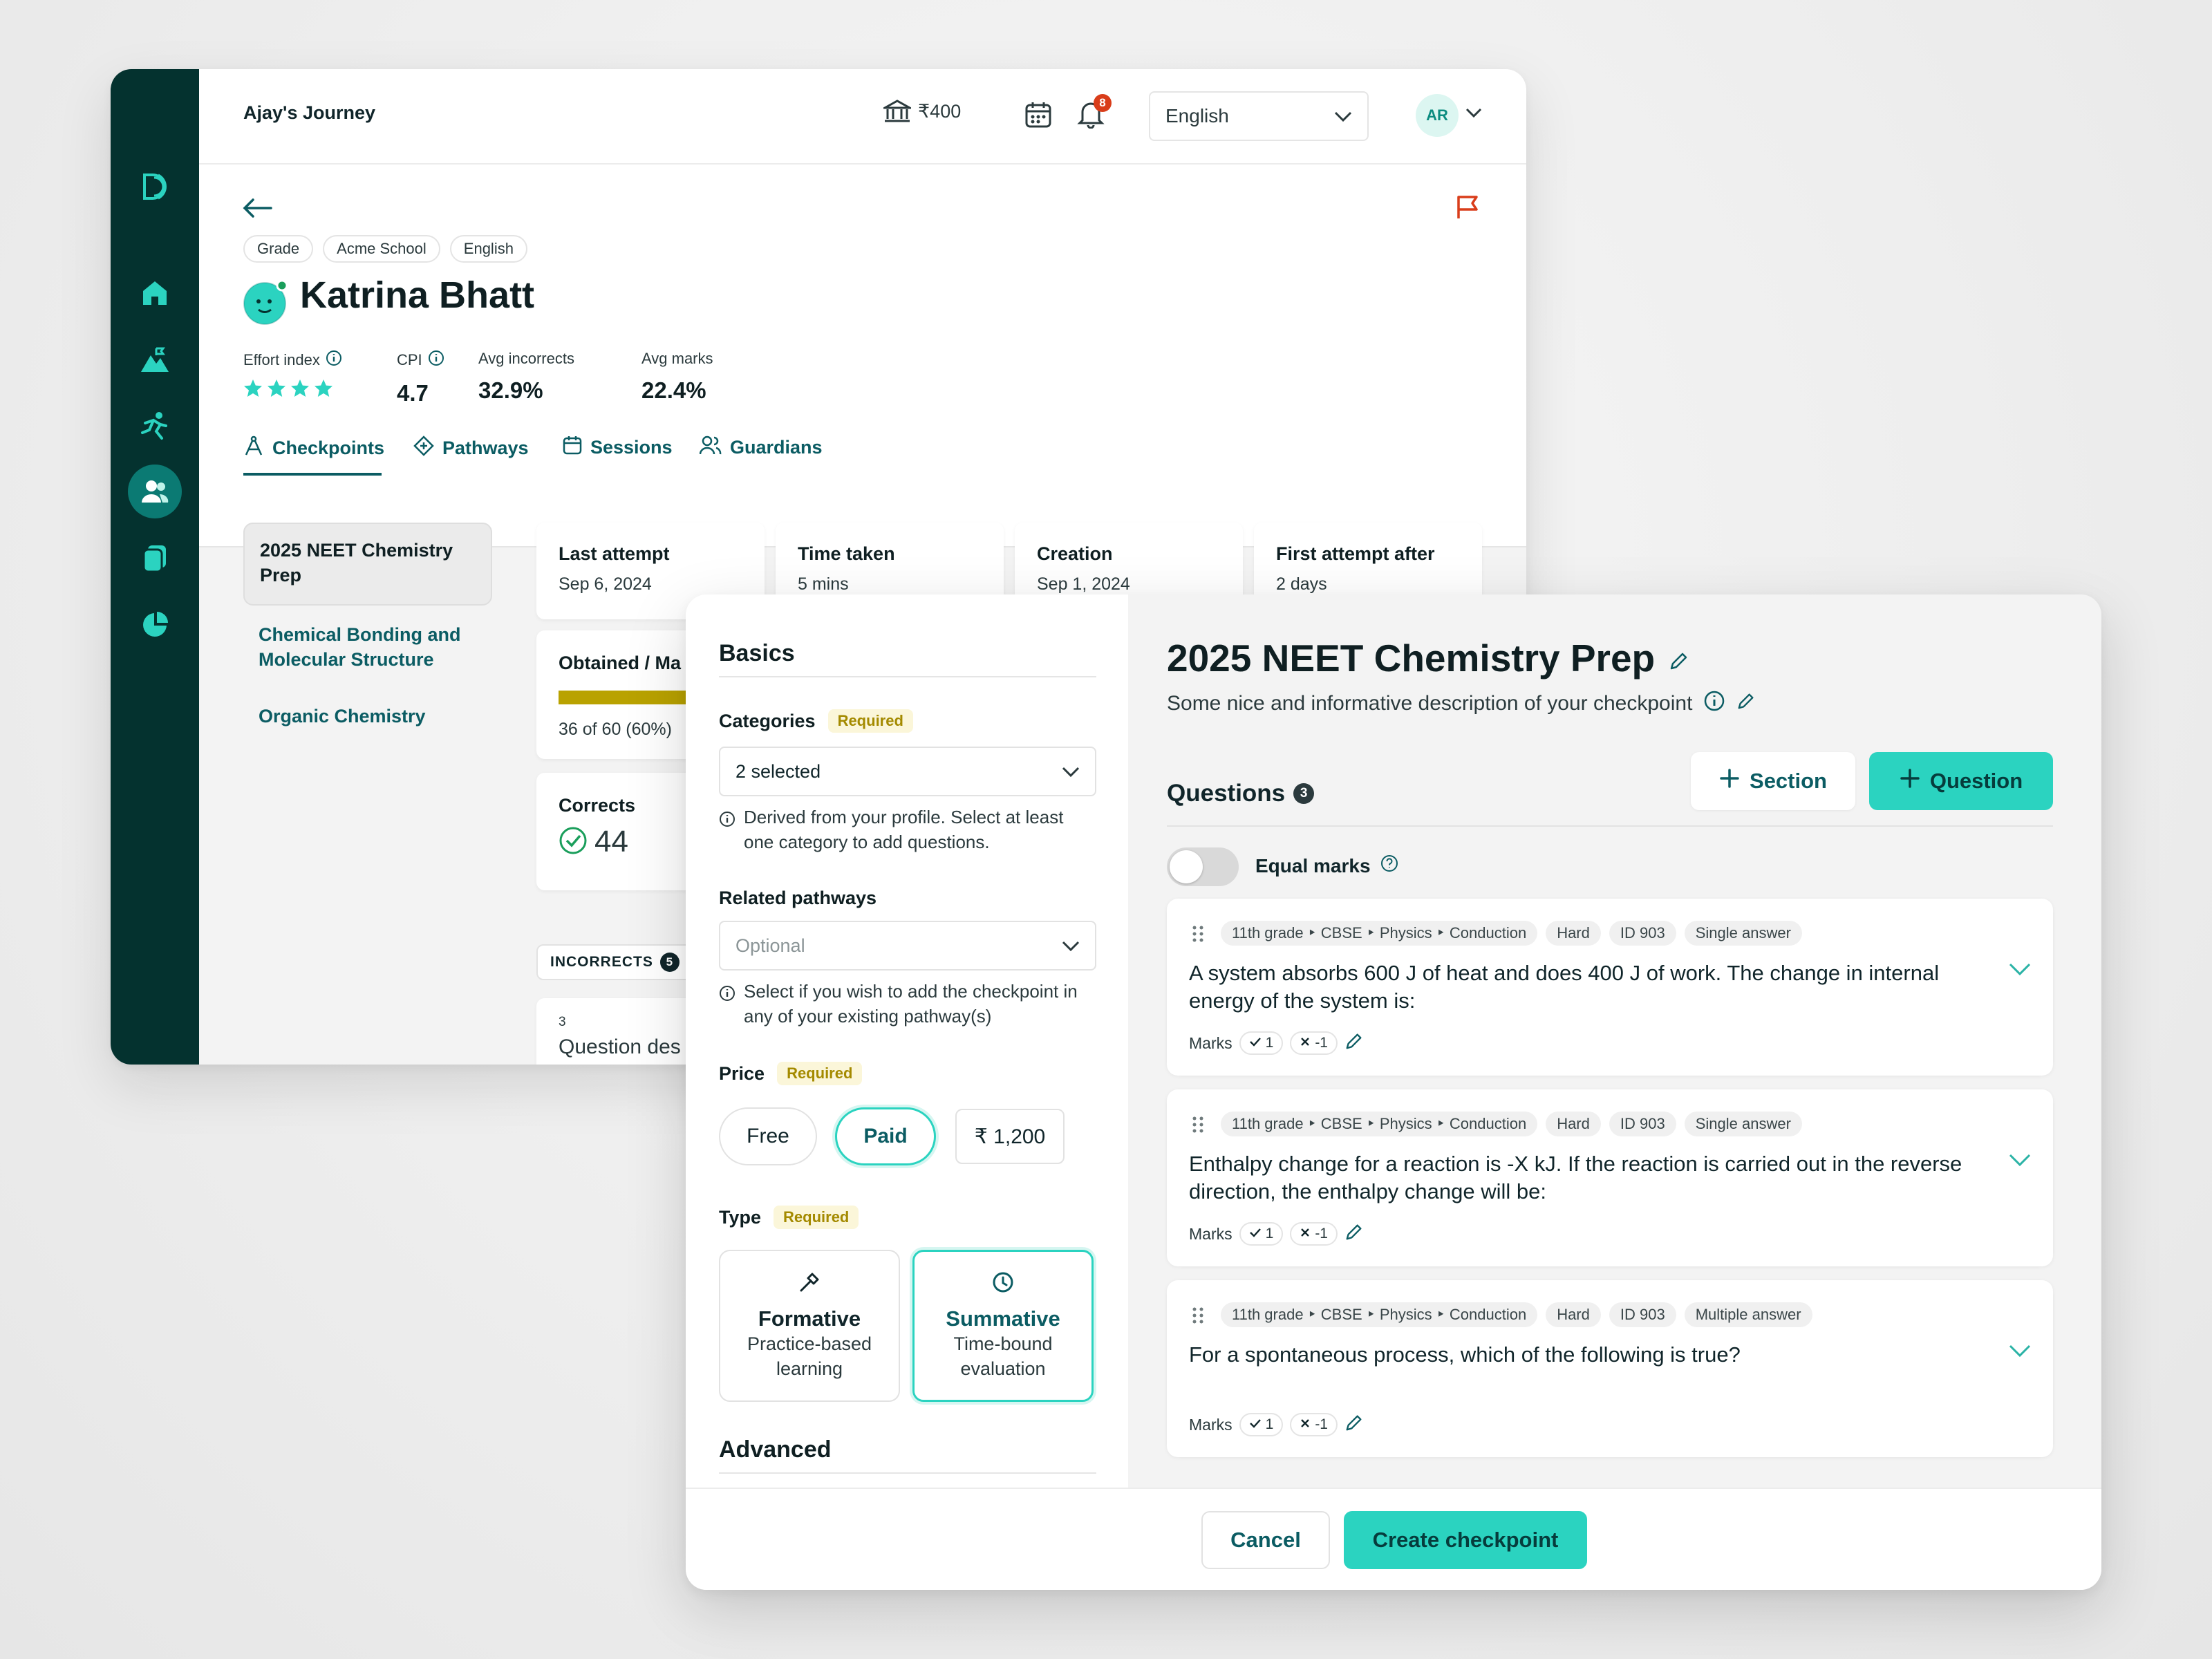  Describe the element at coordinates (1321, 1234) in the screenshot. I see `negative-mark-value: -1` at that location.